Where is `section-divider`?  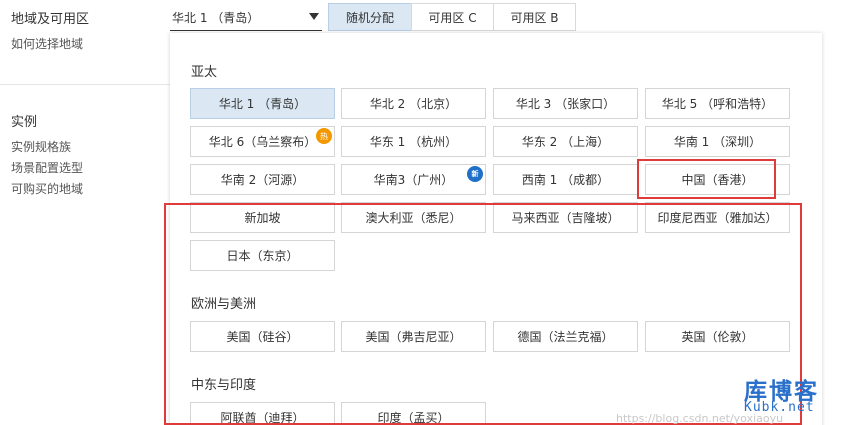
section-divider is located at coordinates (85, 84).